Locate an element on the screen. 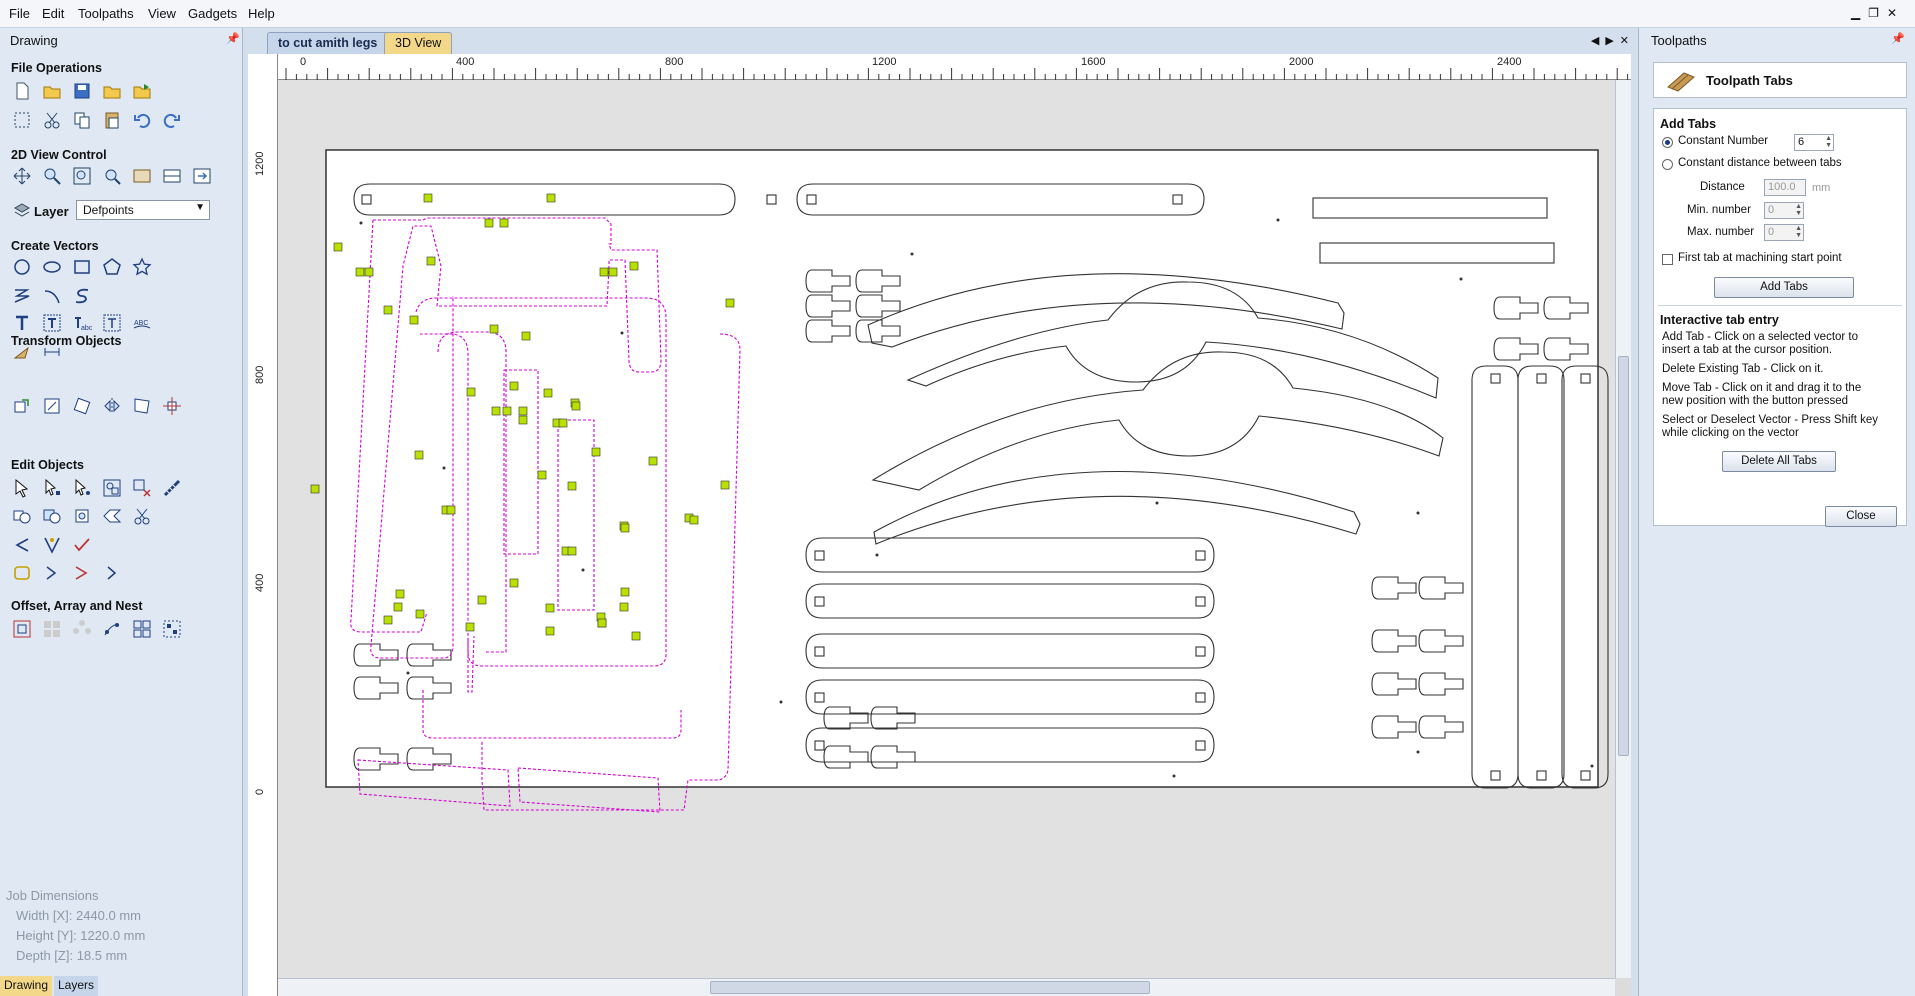 Image resolution: width=1915 pixels, height=996 pixels. tab-drawing: Drawing is located at coordinates (26, 986).